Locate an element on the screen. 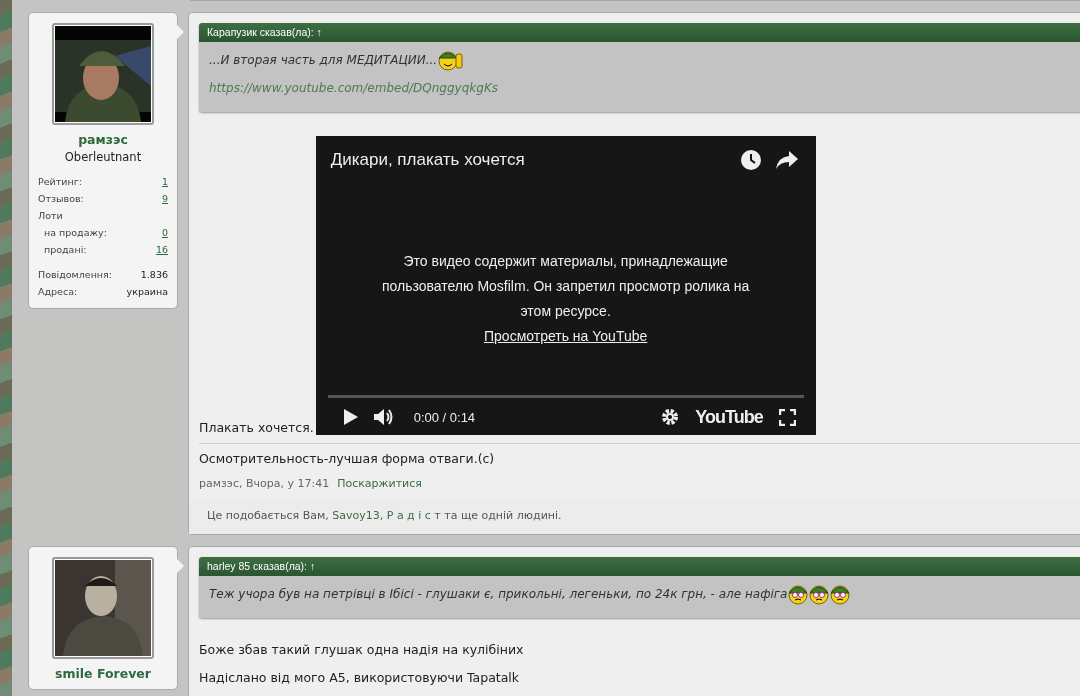 This screenshot has width=1080, height=696. user-link: Savoy13 is located at coordinates (356, 515).